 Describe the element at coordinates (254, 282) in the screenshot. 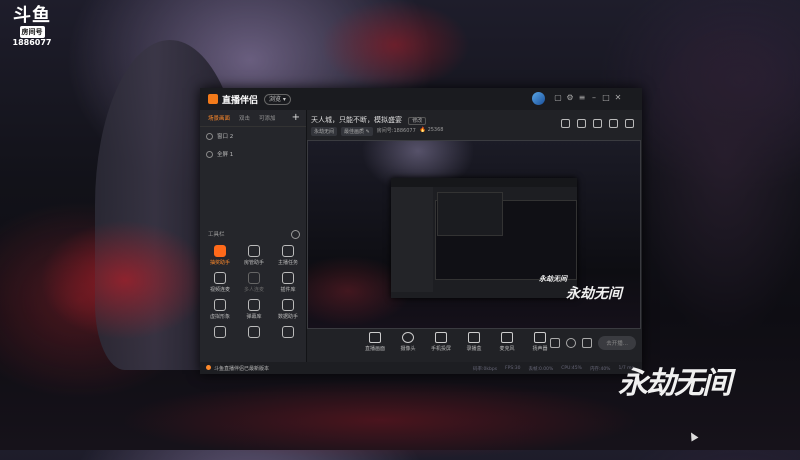

I see `tool-item: 多人连麦` at that location.